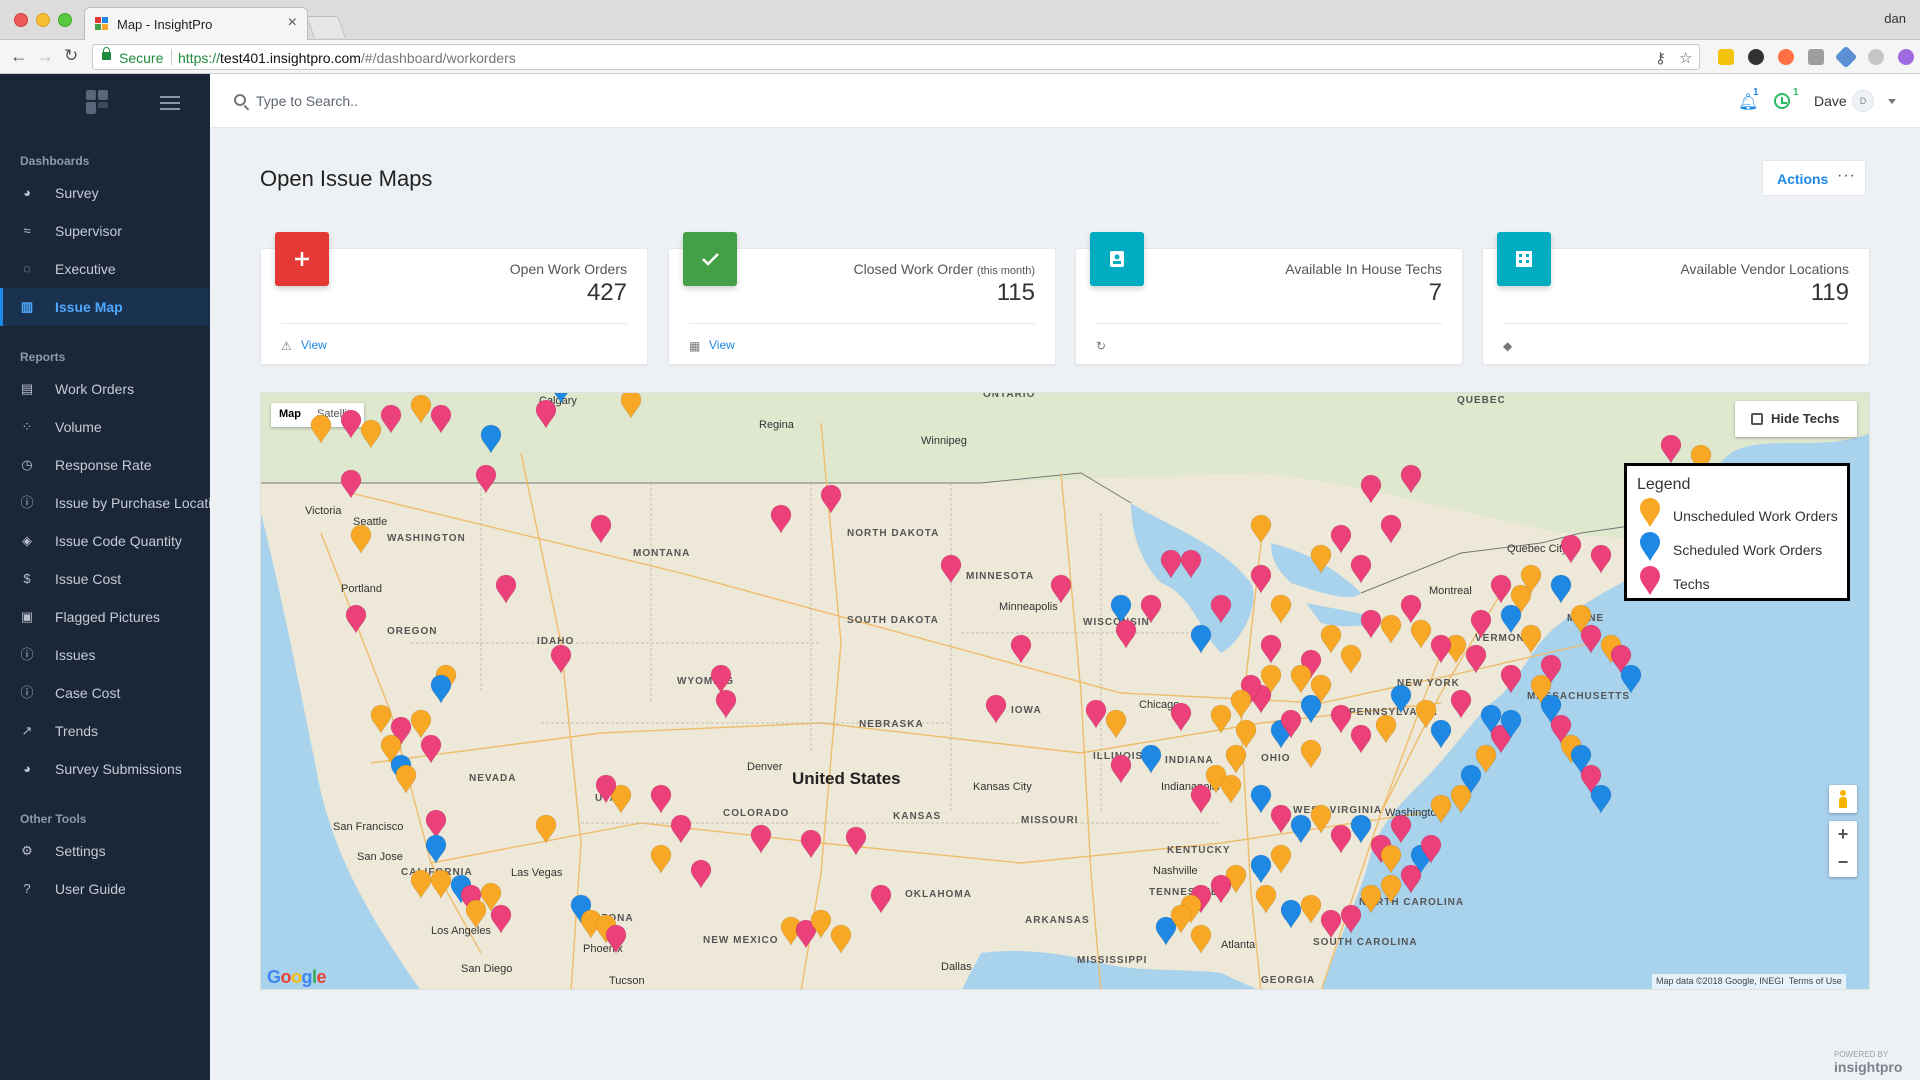 The width and height of the screenshot is (1920, 1080). Describe the element at coordinates (98, 102) in the screenshot. I see `insightpro-logo` at that location.